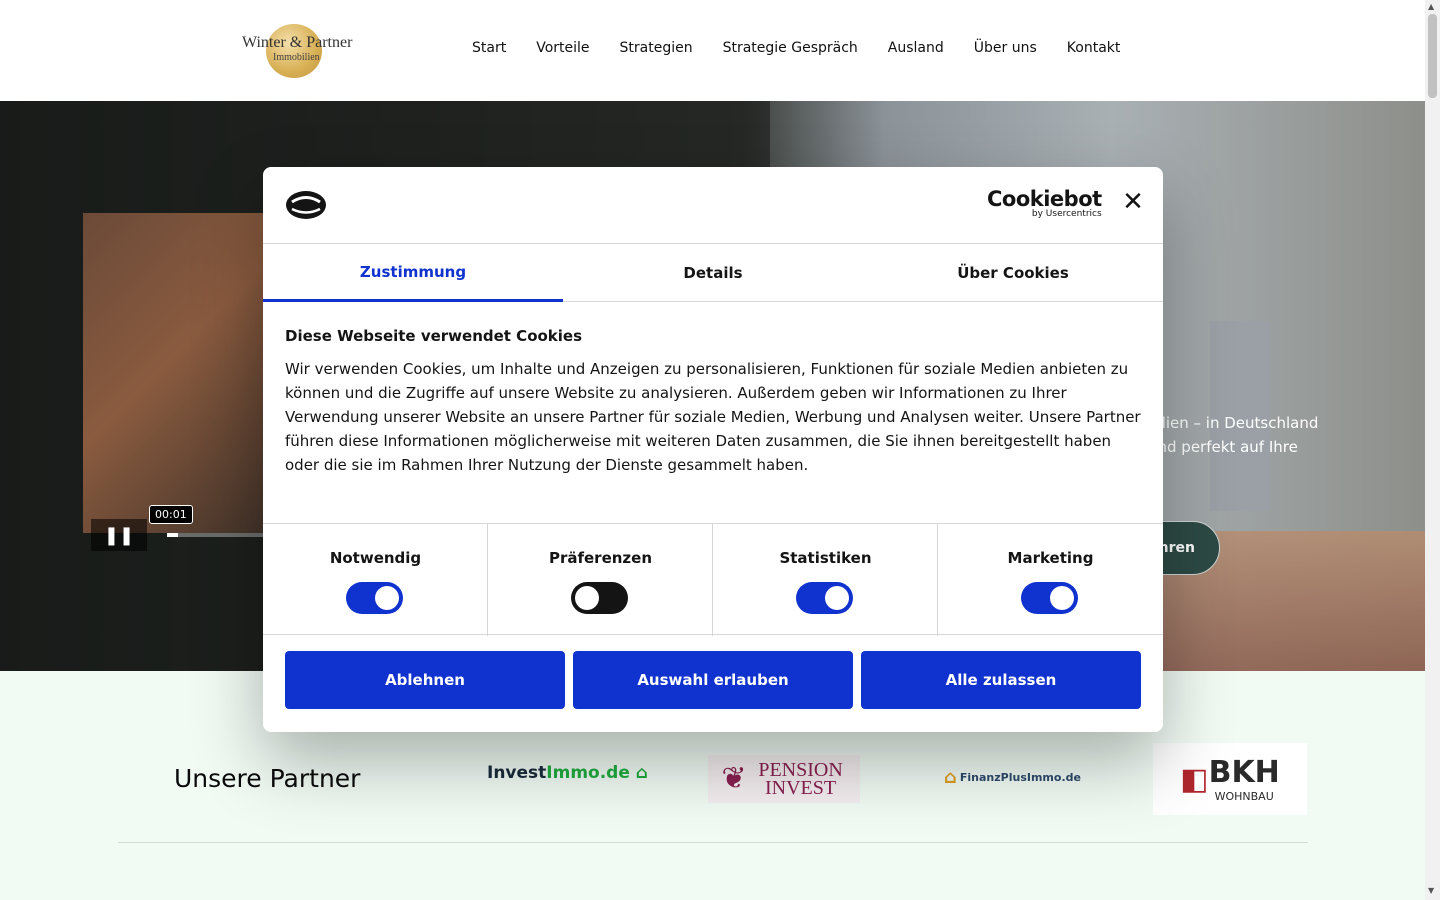  Describe the element at coordinates (375, 558) in the screenshot. I see `category-label: Notwendig` at that location.